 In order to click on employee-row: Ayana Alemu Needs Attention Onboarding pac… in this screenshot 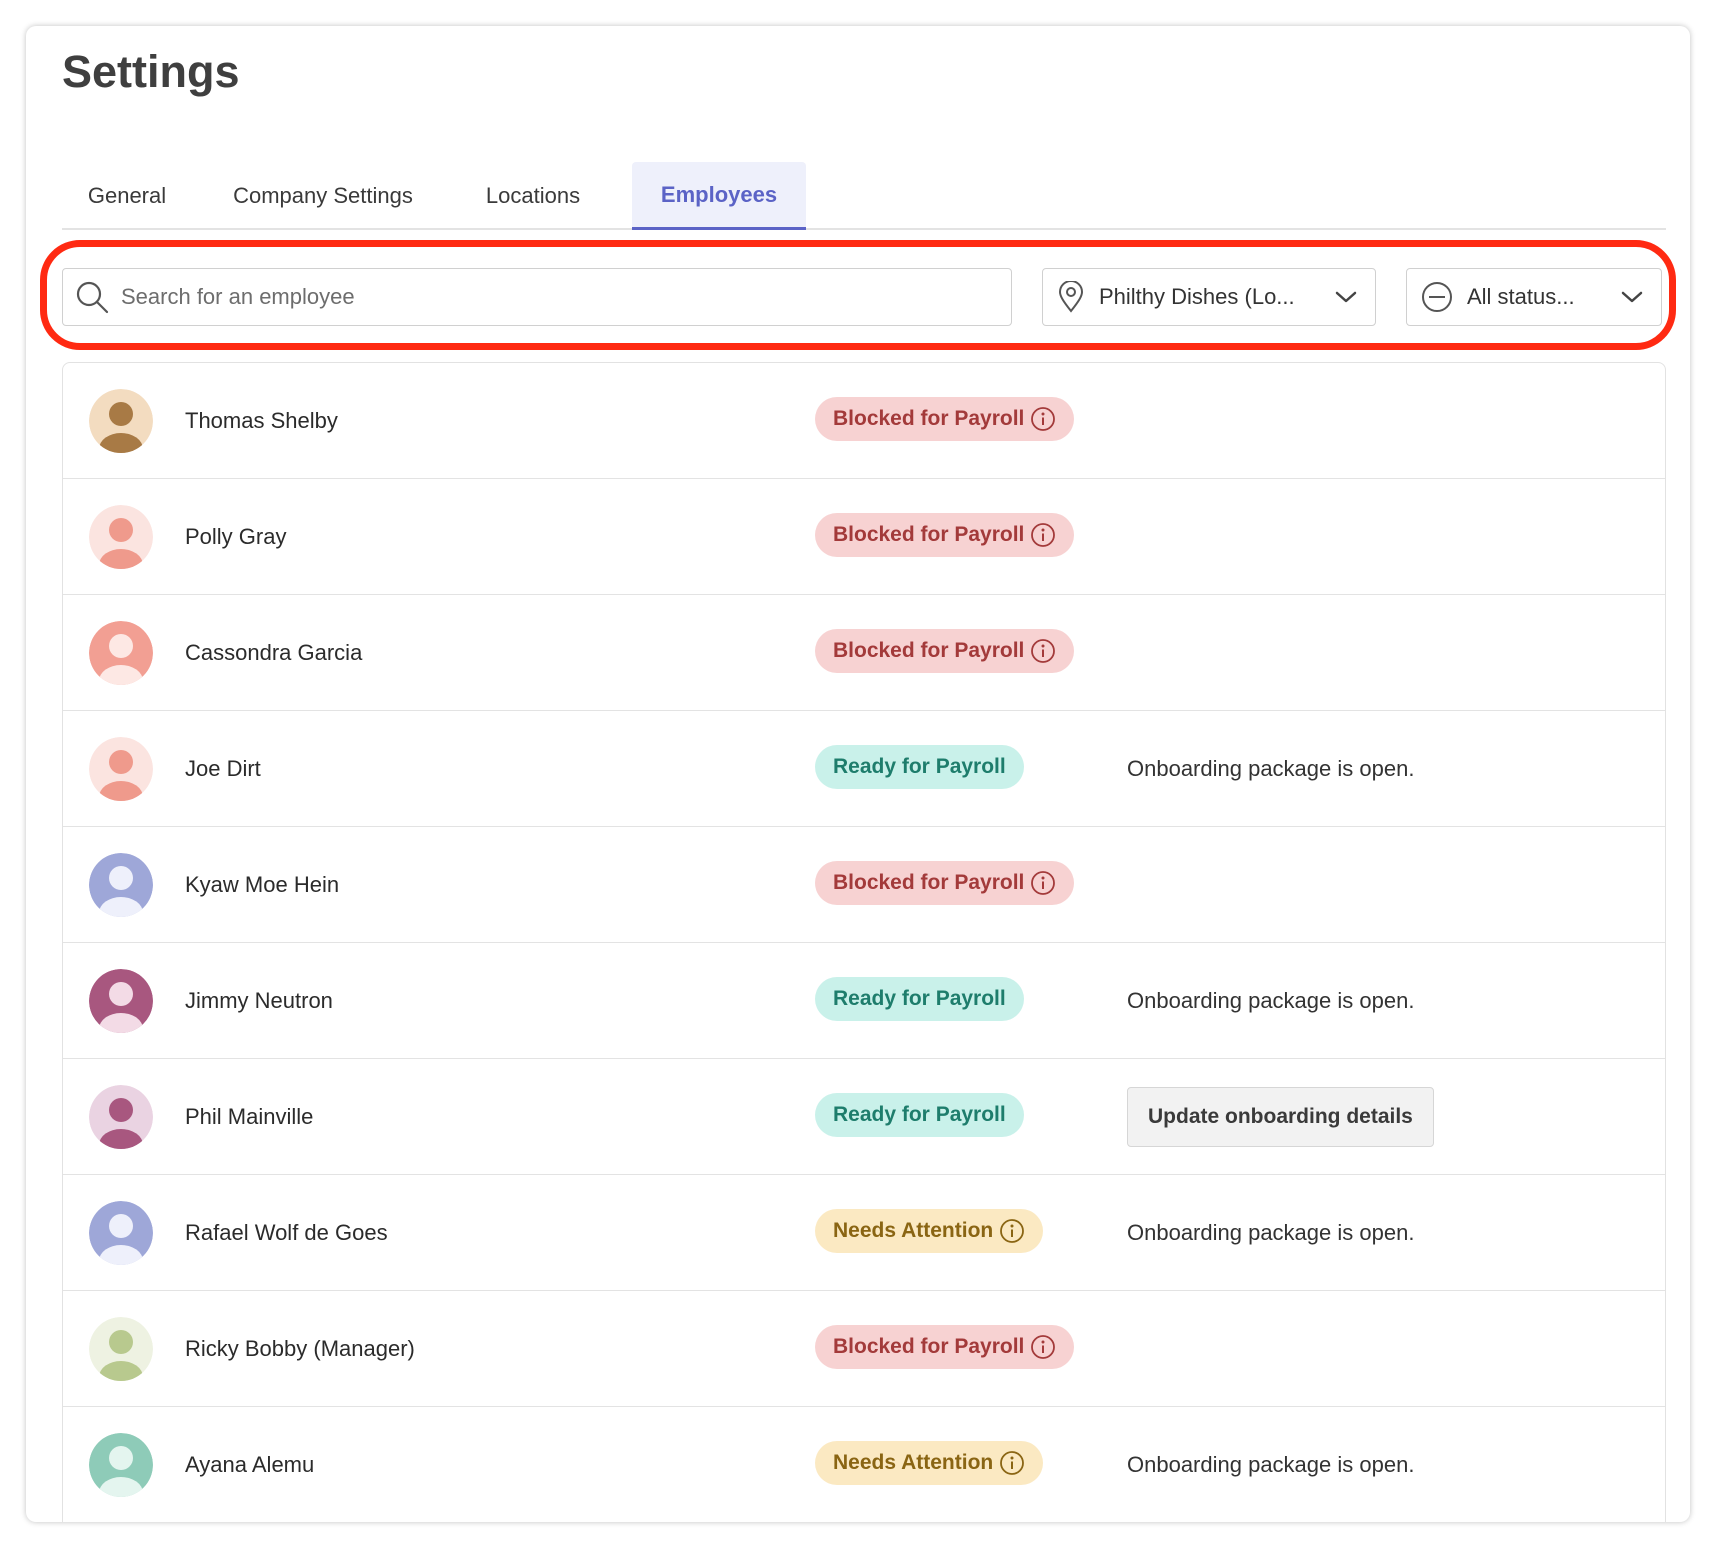, I will do `click(864, 1464)`.